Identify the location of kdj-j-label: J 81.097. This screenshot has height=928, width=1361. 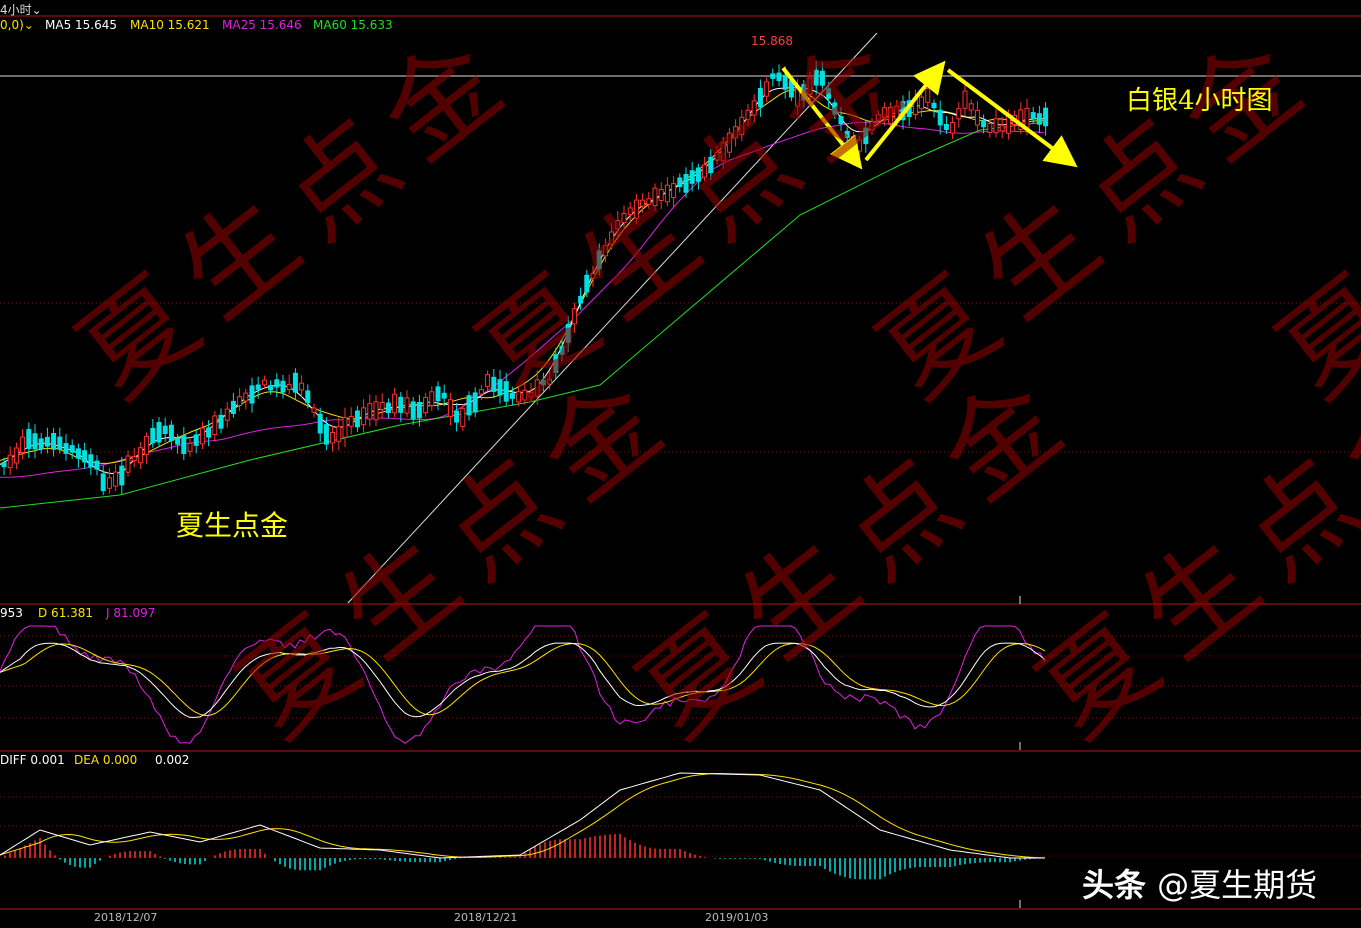
(131, 613).